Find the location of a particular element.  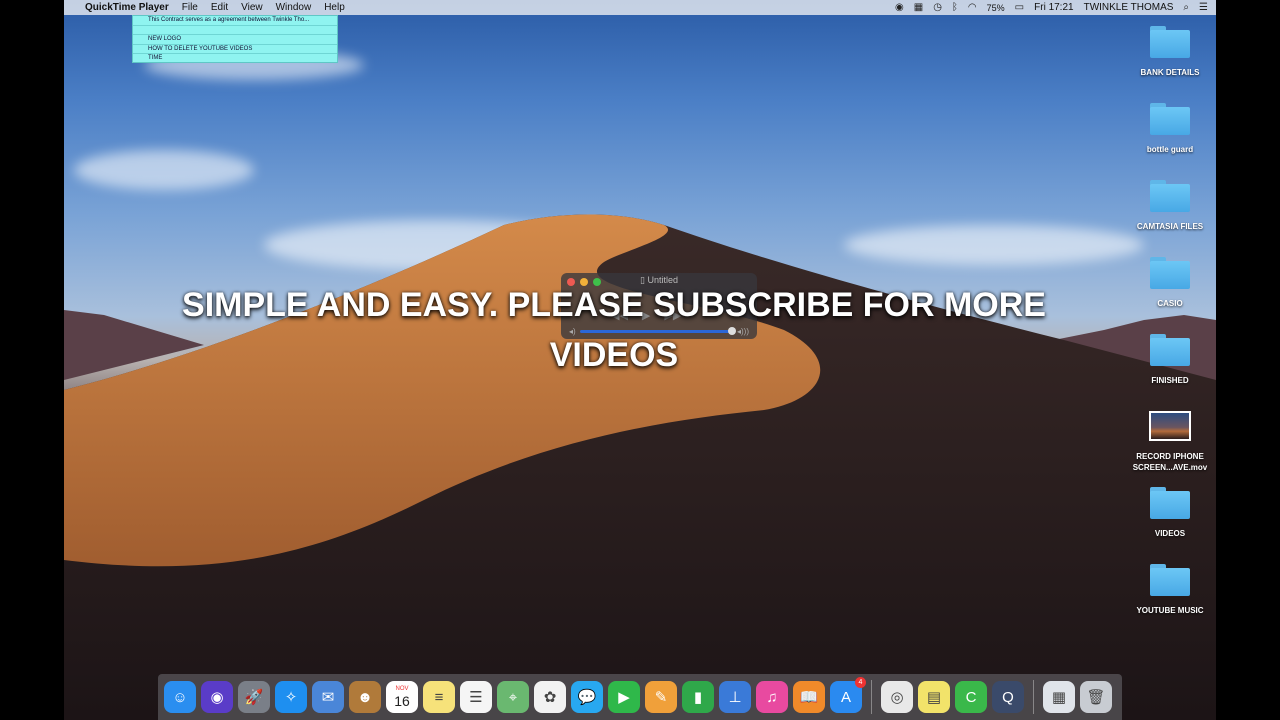

desktop-folder-finished: FINISHED is located at coordinates (1170, 359).